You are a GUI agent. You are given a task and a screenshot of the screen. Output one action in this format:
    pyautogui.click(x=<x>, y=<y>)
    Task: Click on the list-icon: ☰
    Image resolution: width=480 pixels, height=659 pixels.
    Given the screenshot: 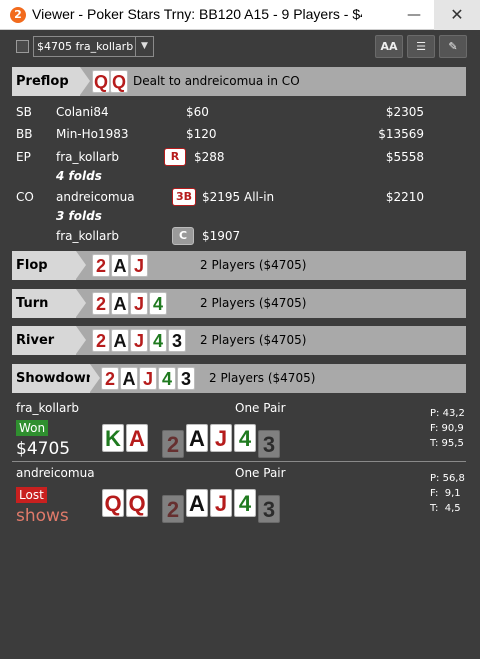 What is the action you would take?
    pyautogui.click(x=421, y=46)
    